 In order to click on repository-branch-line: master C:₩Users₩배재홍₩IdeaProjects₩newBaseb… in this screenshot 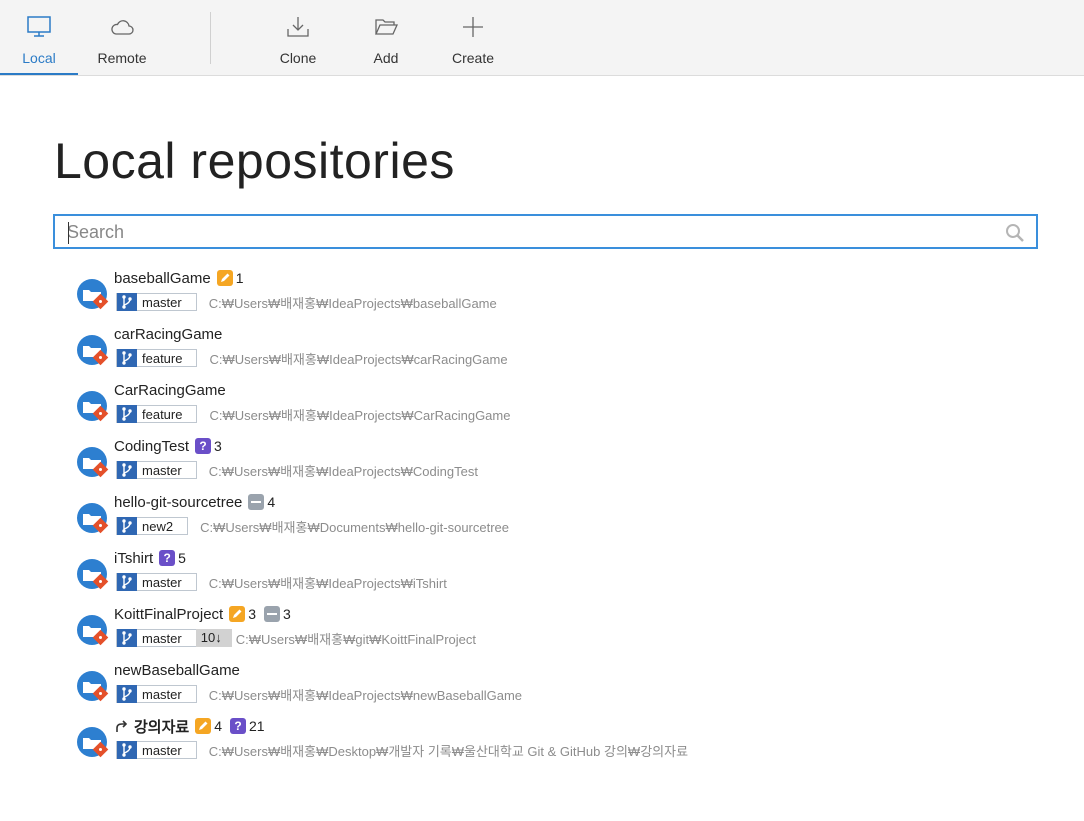, I will do `click(319, 694)`.